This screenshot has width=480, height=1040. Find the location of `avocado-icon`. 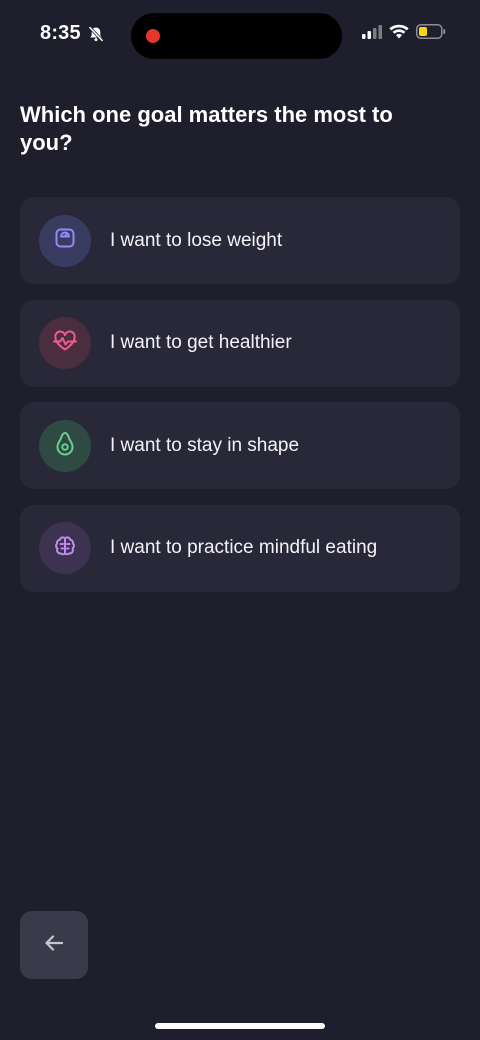

avocado-icon is located at coordinates (65, 445).